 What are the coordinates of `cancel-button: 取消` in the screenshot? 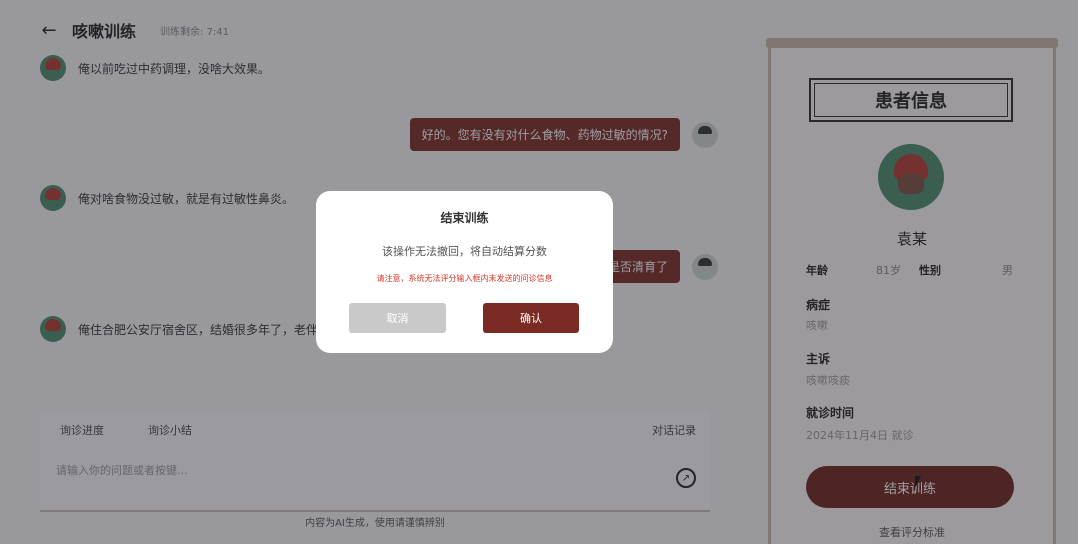 It's located at (397, 318).